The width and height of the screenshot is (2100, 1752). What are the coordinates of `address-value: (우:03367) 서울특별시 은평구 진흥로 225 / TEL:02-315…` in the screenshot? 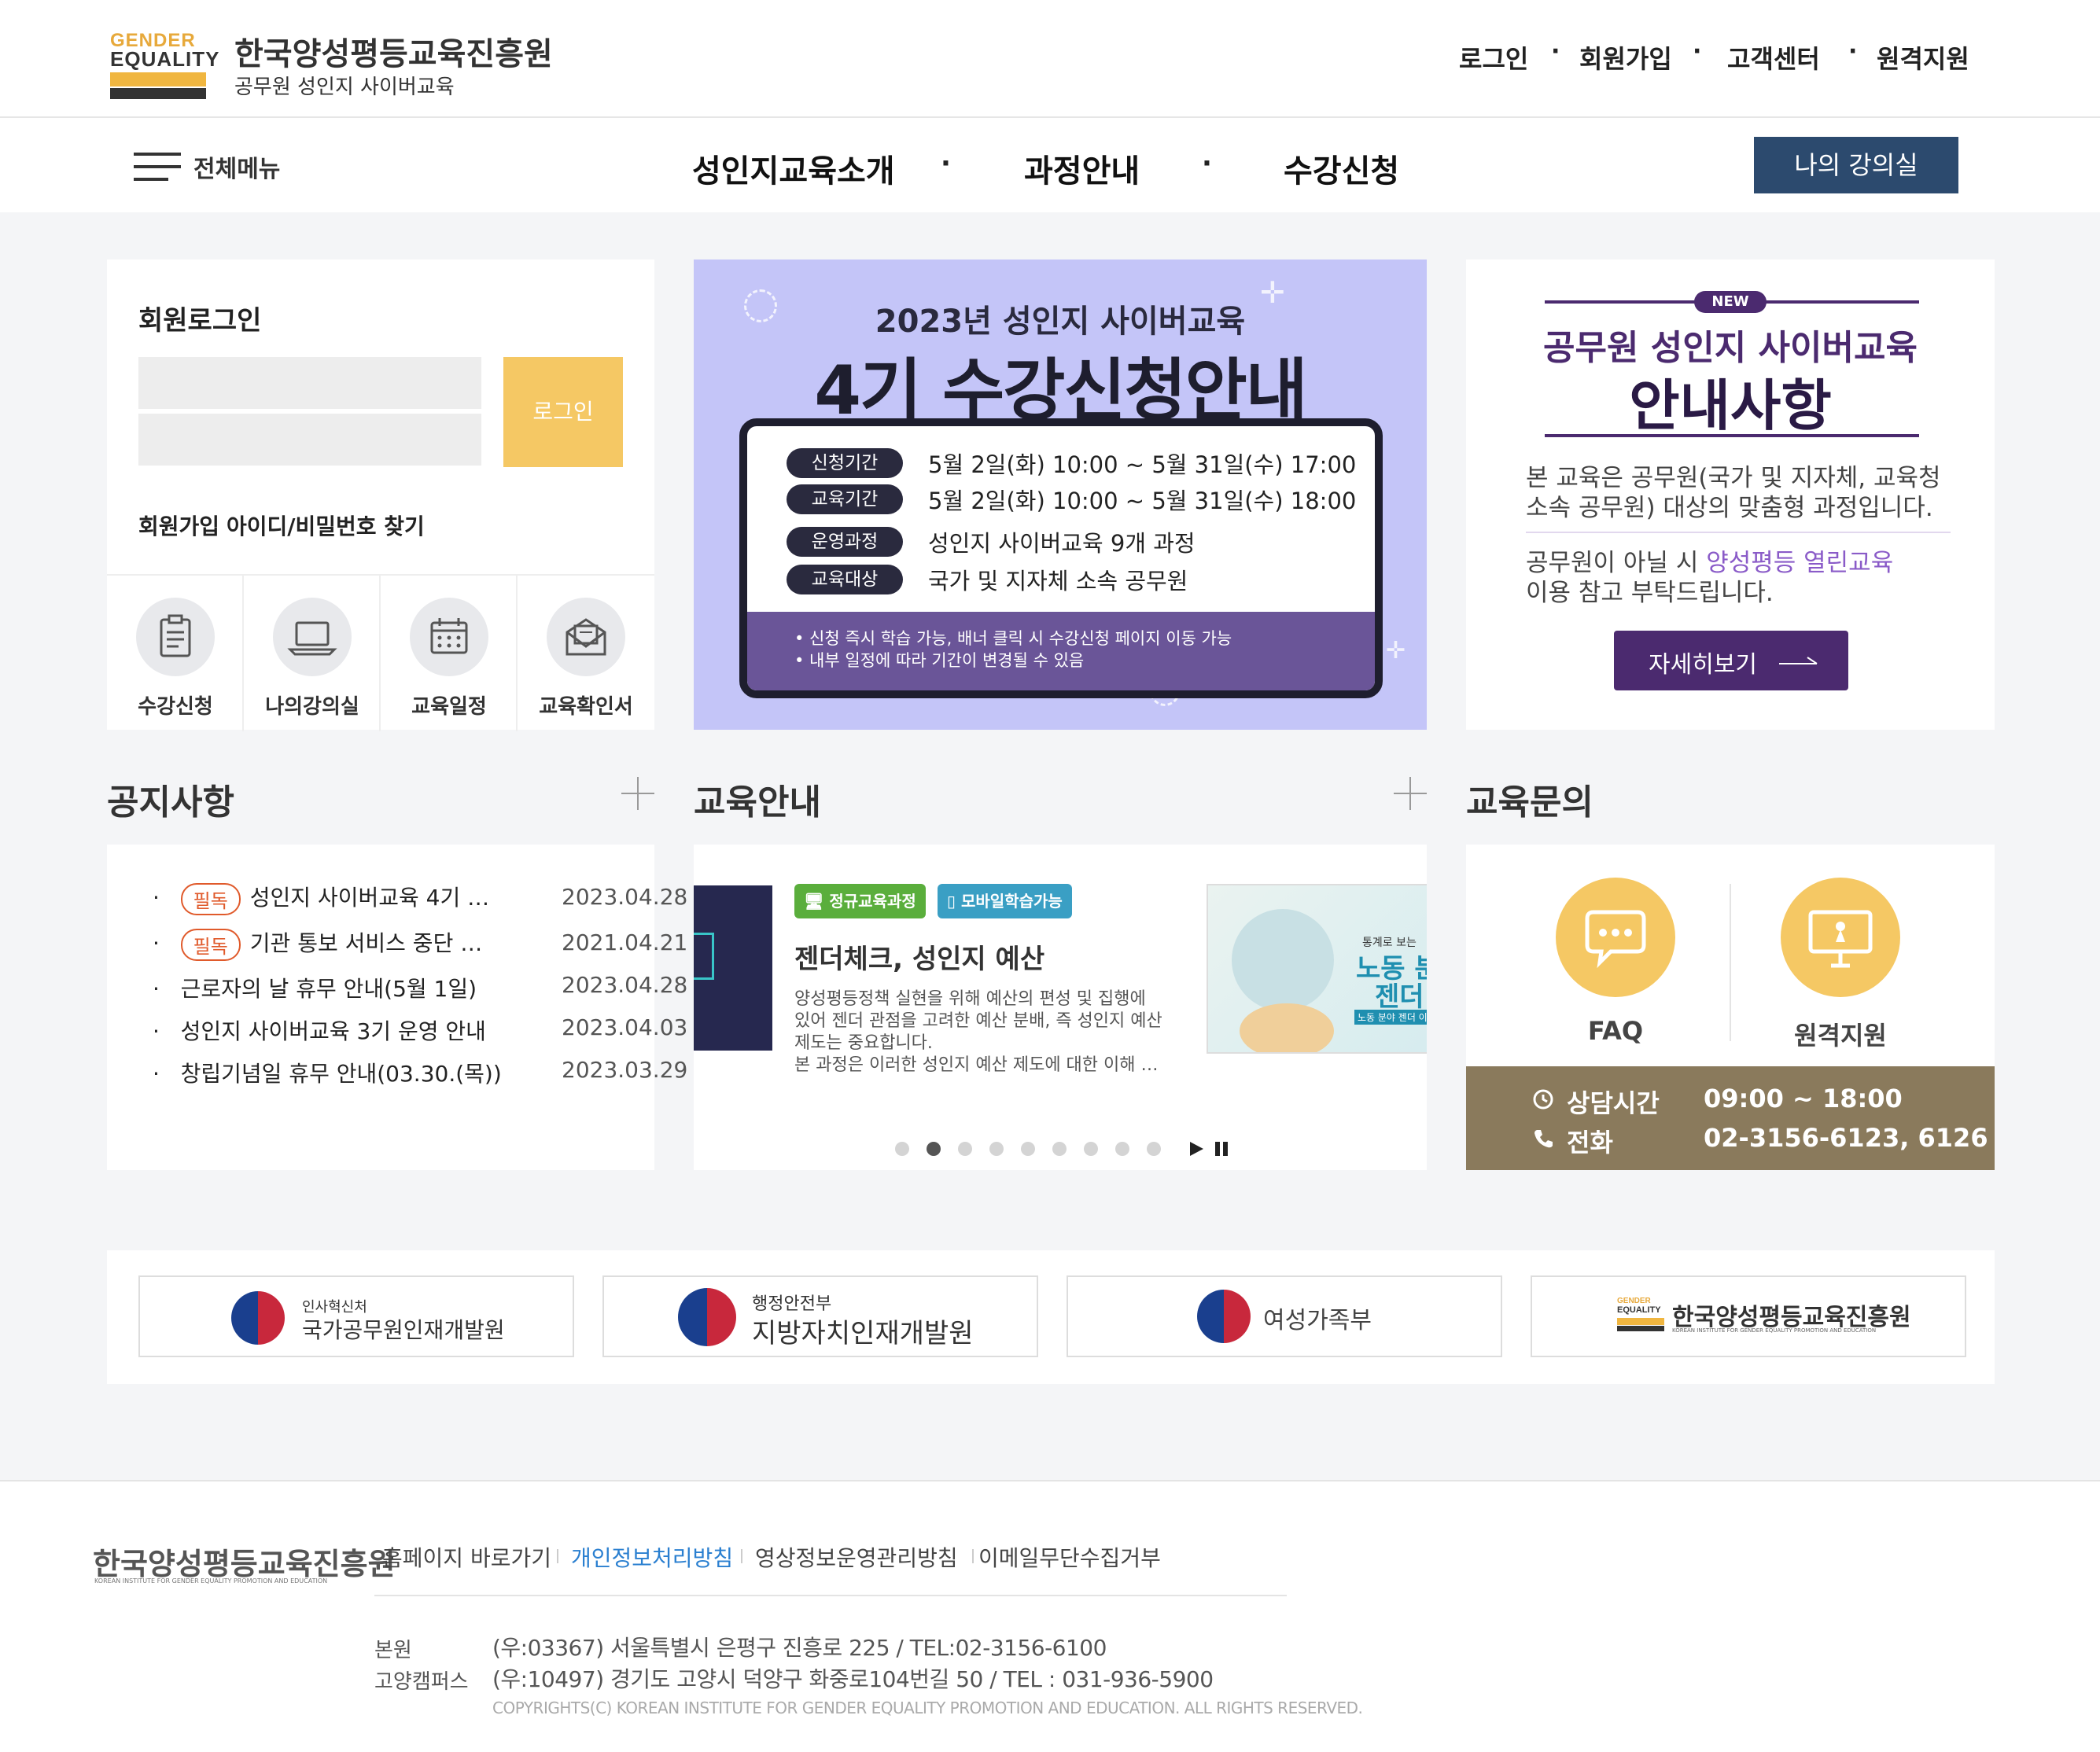 It's located at (799, 1648).